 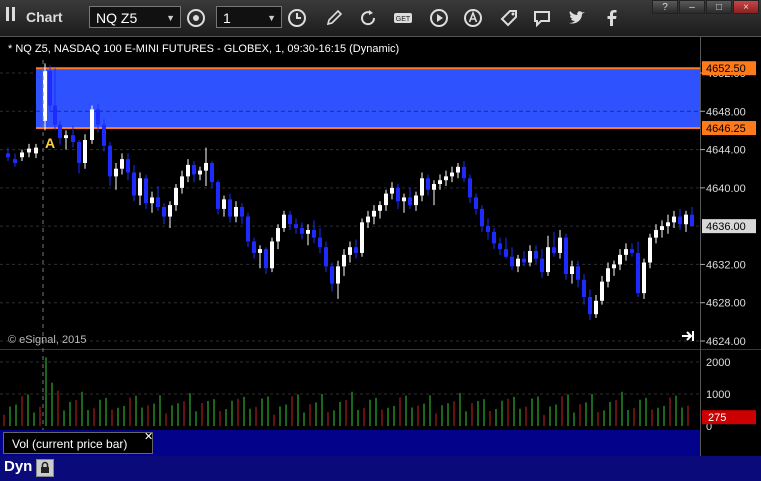 What do you see at coordinates (18, 466) in the screenshot?
I see `dynamic-mode-label: Dyn` at bounding box center [18, 466].